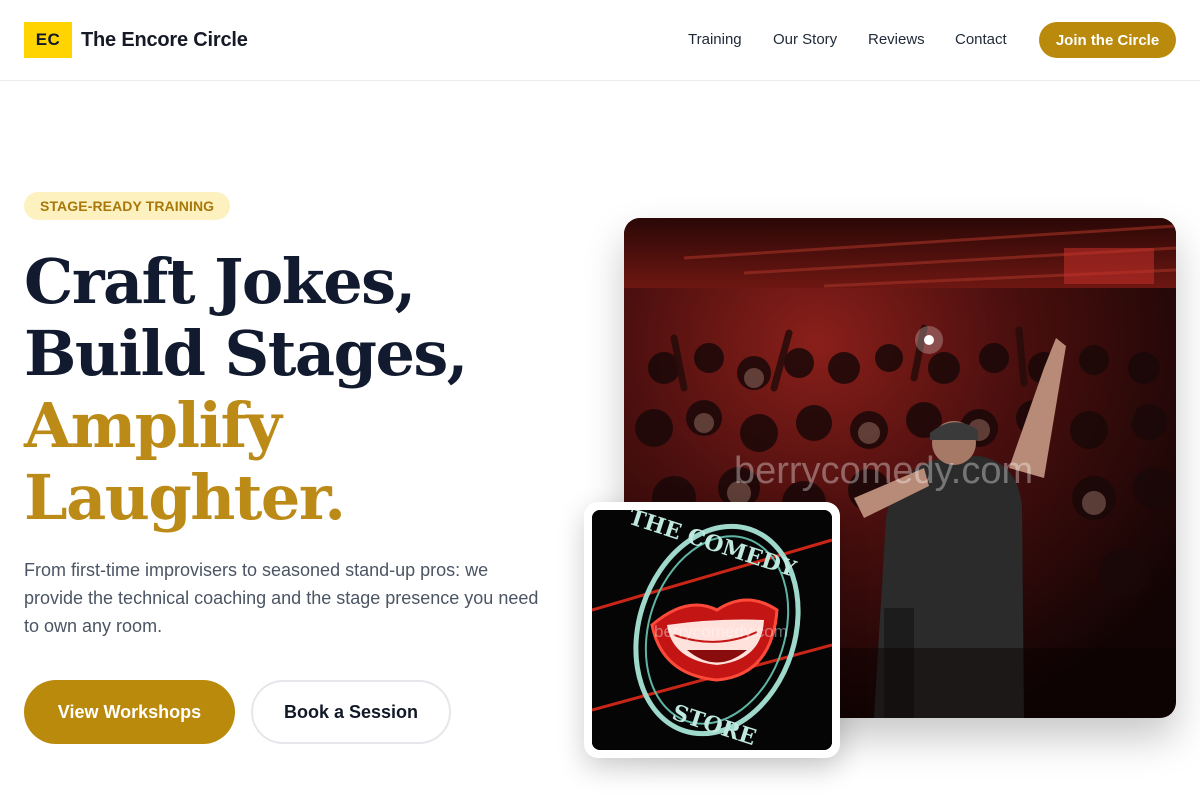  What do you see at coordinates (246, 353) in the screenshot?
I see `headline-line-2: Build Stages,` at bounding box center [246, 353].